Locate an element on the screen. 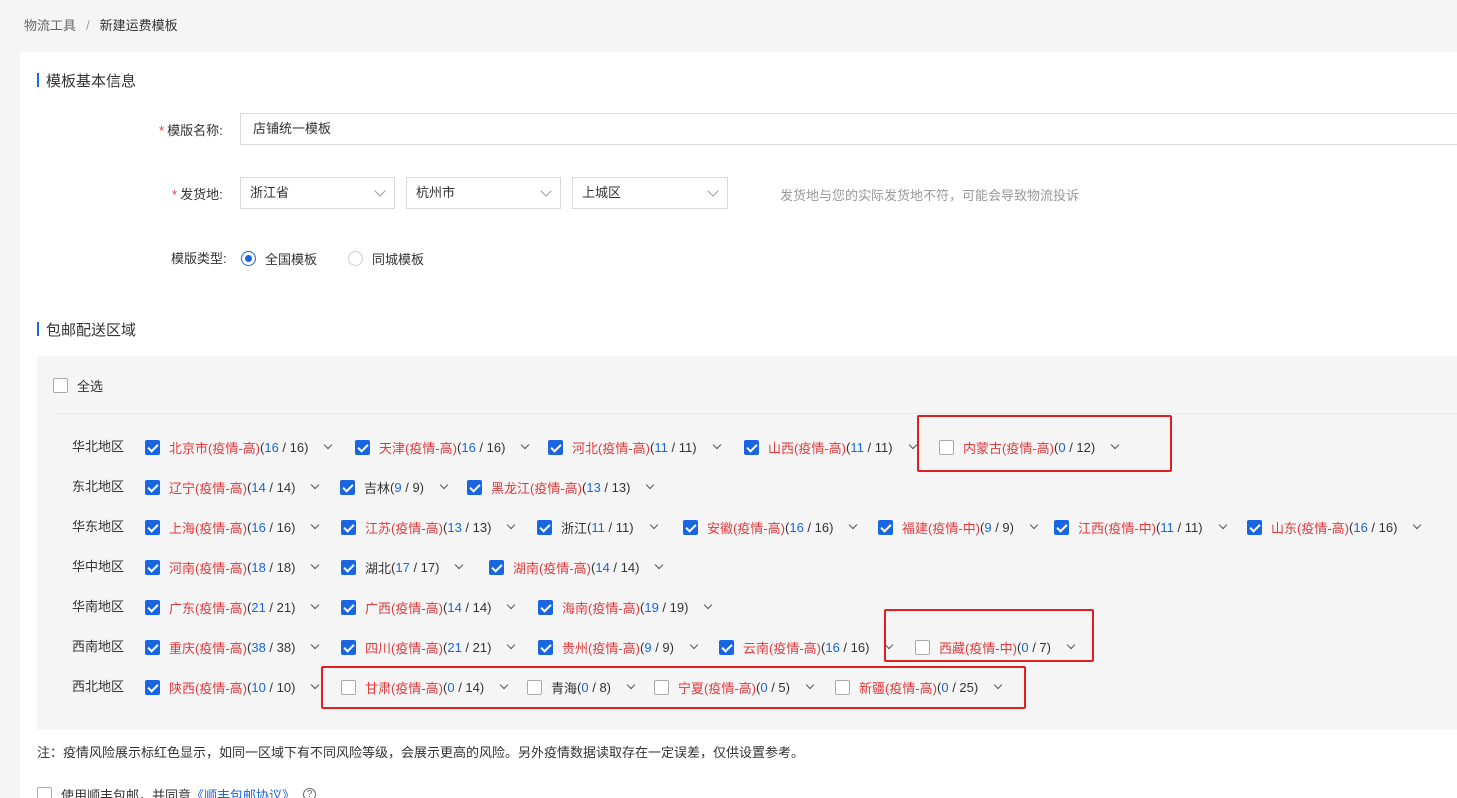 The width and height of the screenshot is (1457, 798). province-item: 安徽(疫情-高) (16 / 16) is located at coordinates (770, 527).